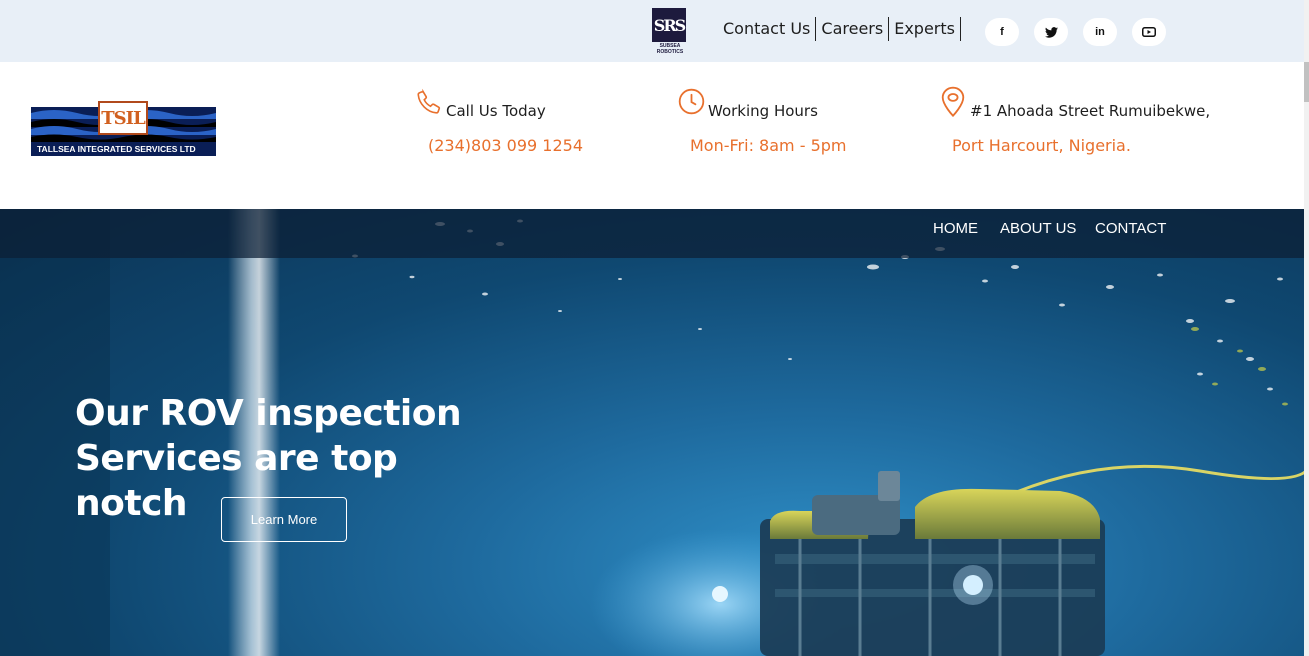  What do you see at coordinates (268, 413) in the screenshot?
I see `hero-title-line1: Our ROV inspection` at bounding box center [268, 413].